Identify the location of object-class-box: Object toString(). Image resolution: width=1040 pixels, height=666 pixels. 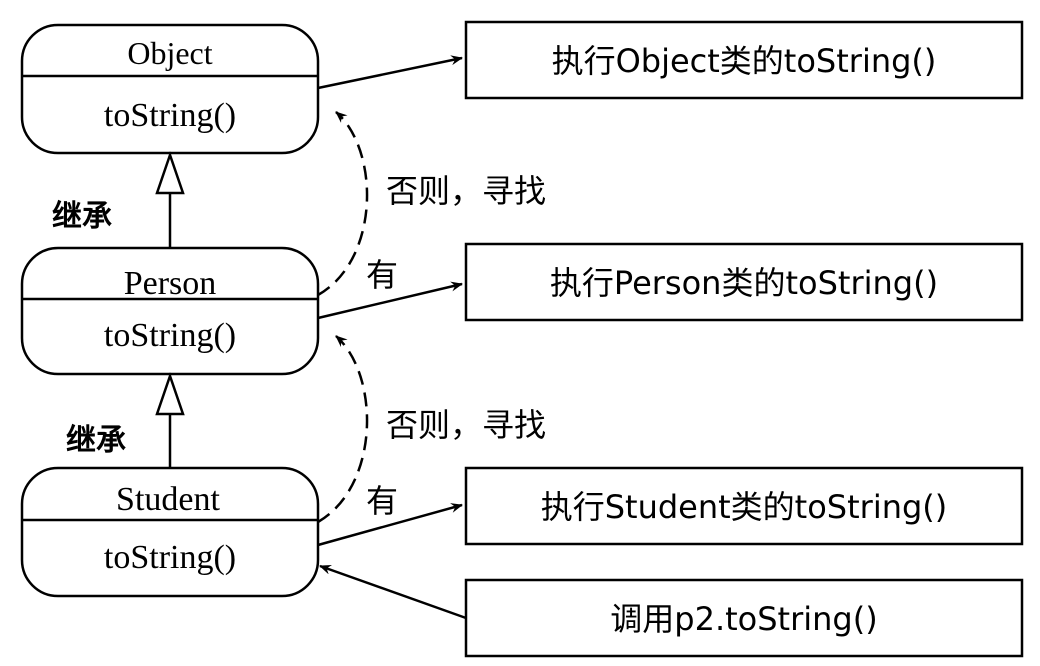
(170, 89).